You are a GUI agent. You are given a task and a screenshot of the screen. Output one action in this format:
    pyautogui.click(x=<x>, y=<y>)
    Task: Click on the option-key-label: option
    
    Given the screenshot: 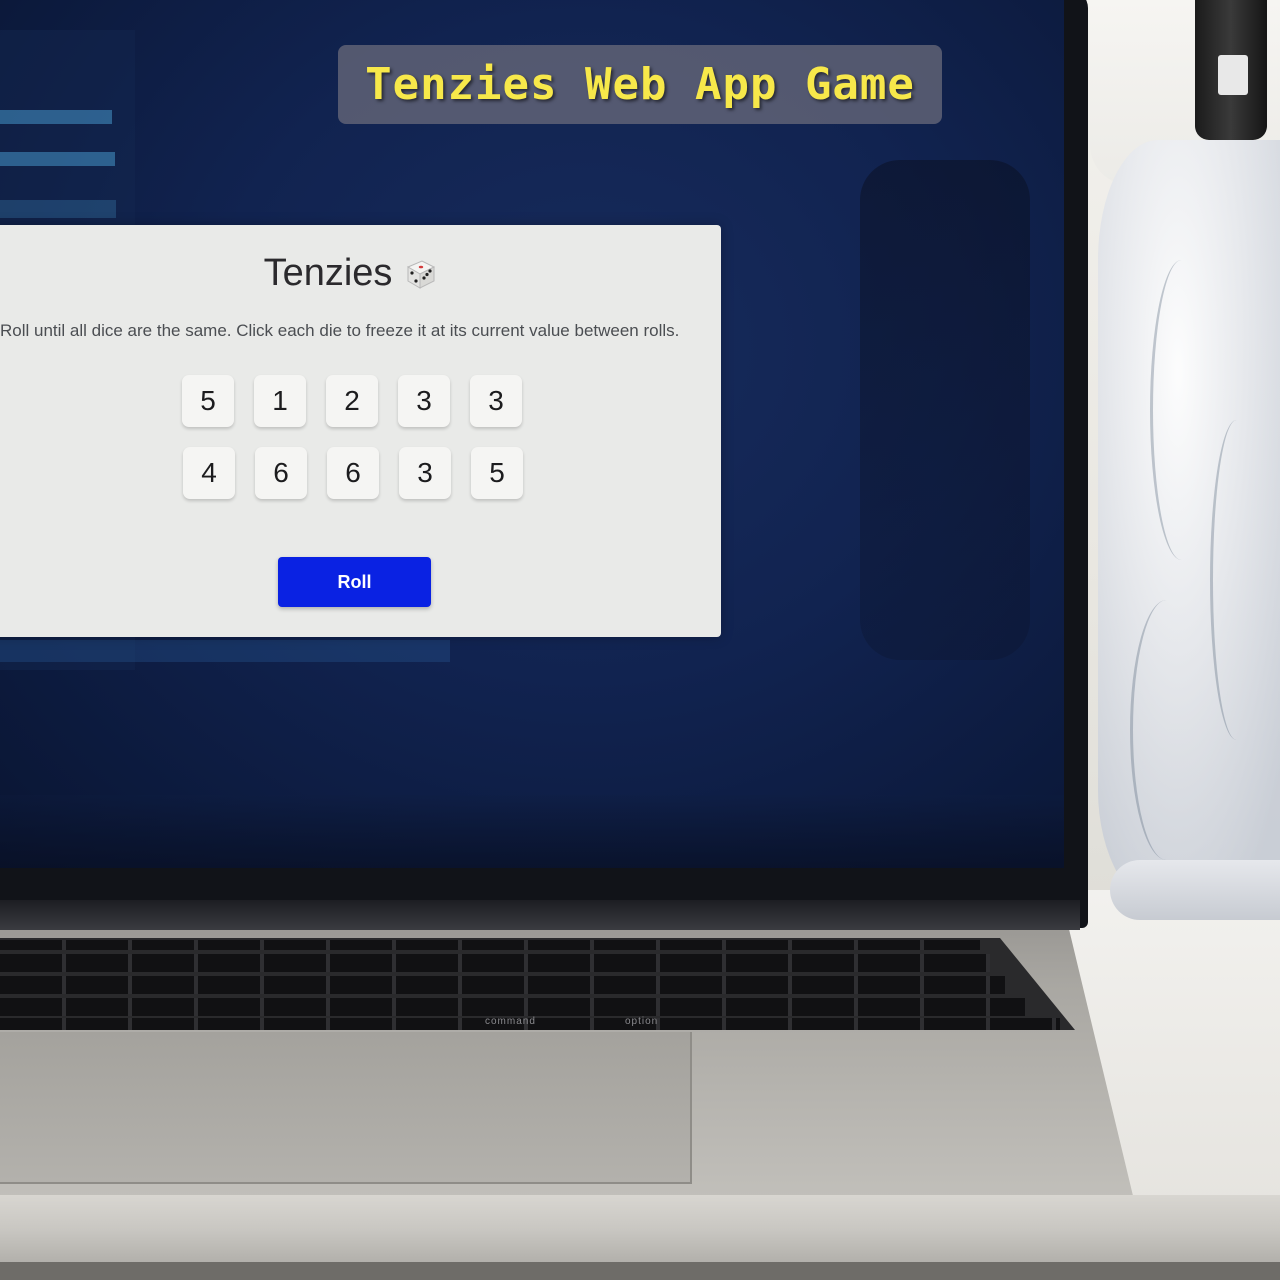 What is the action you would take?
    pyautogui.click(x=642, y=1021)
    